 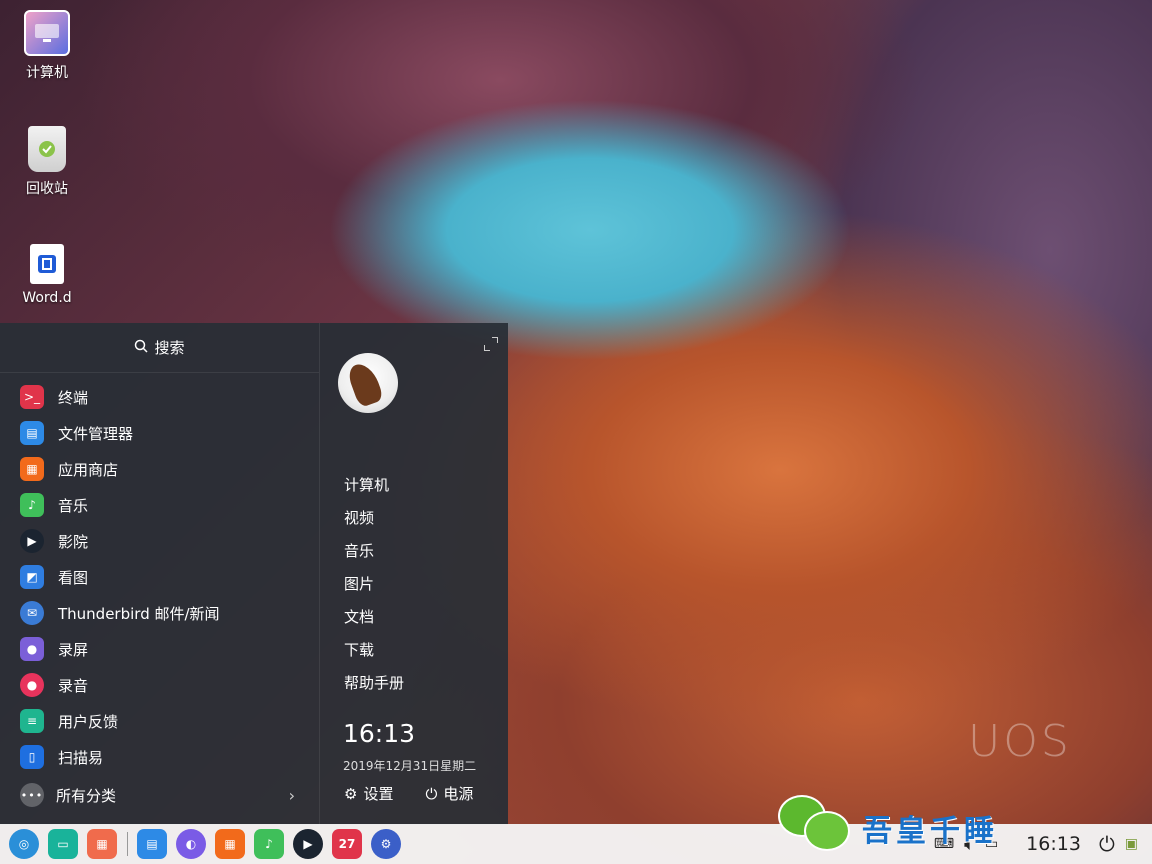 I want to click on calendar-icon: 27, so click(x=347, y=844).